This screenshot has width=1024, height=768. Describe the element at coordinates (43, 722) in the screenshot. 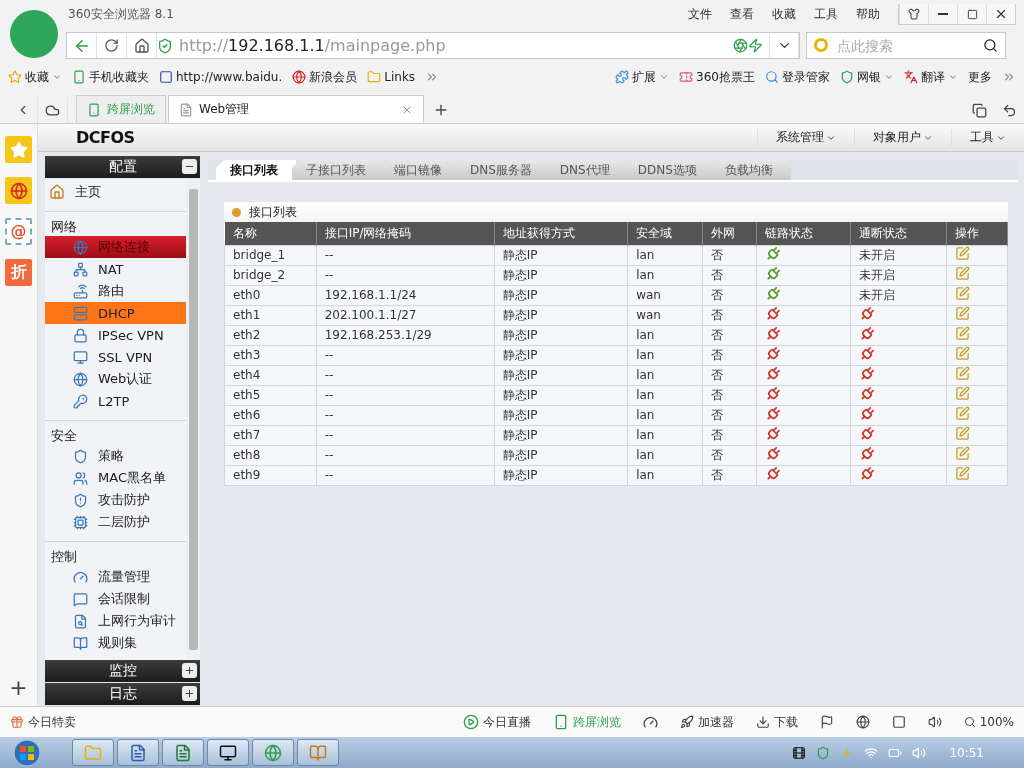

I see `status-link: 今日特卖` at that location.